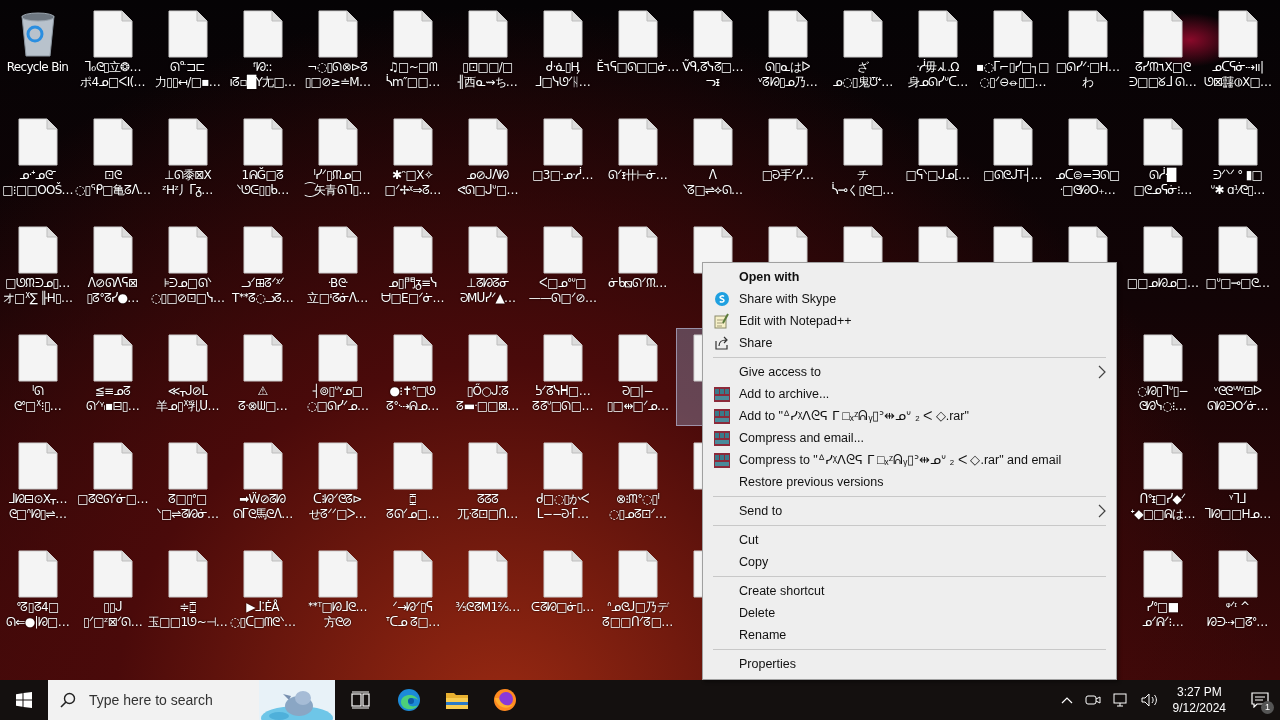 The image size is (1280, 720). Describe the element at coordinates (1066, 700) in the screenshot. I see `chevron-up-icon` at that location.